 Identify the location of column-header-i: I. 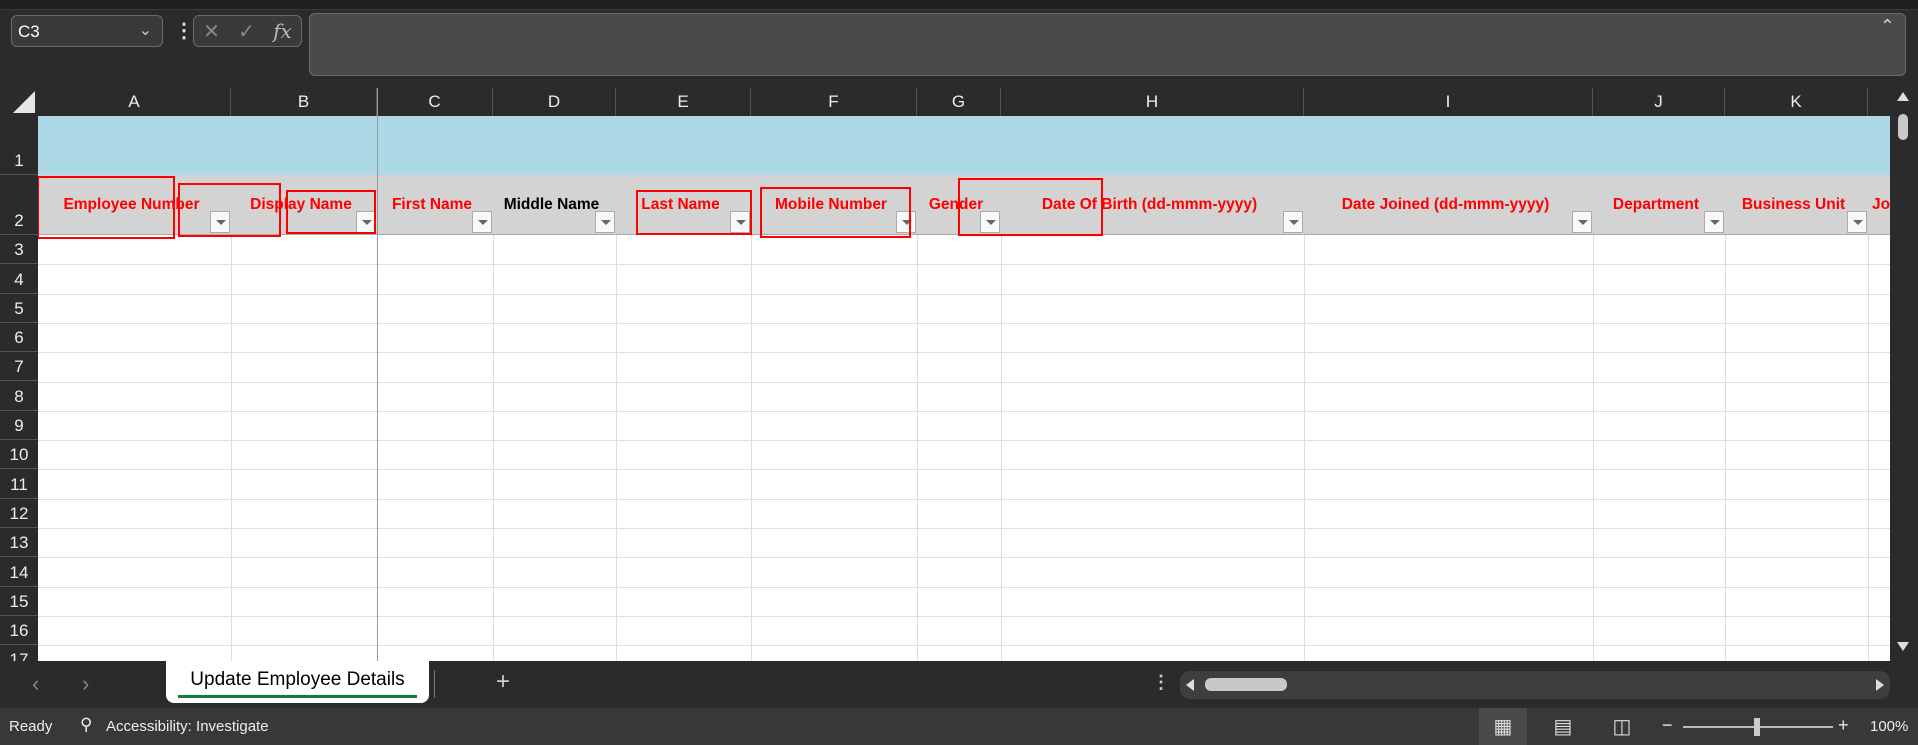
(1448, 102).